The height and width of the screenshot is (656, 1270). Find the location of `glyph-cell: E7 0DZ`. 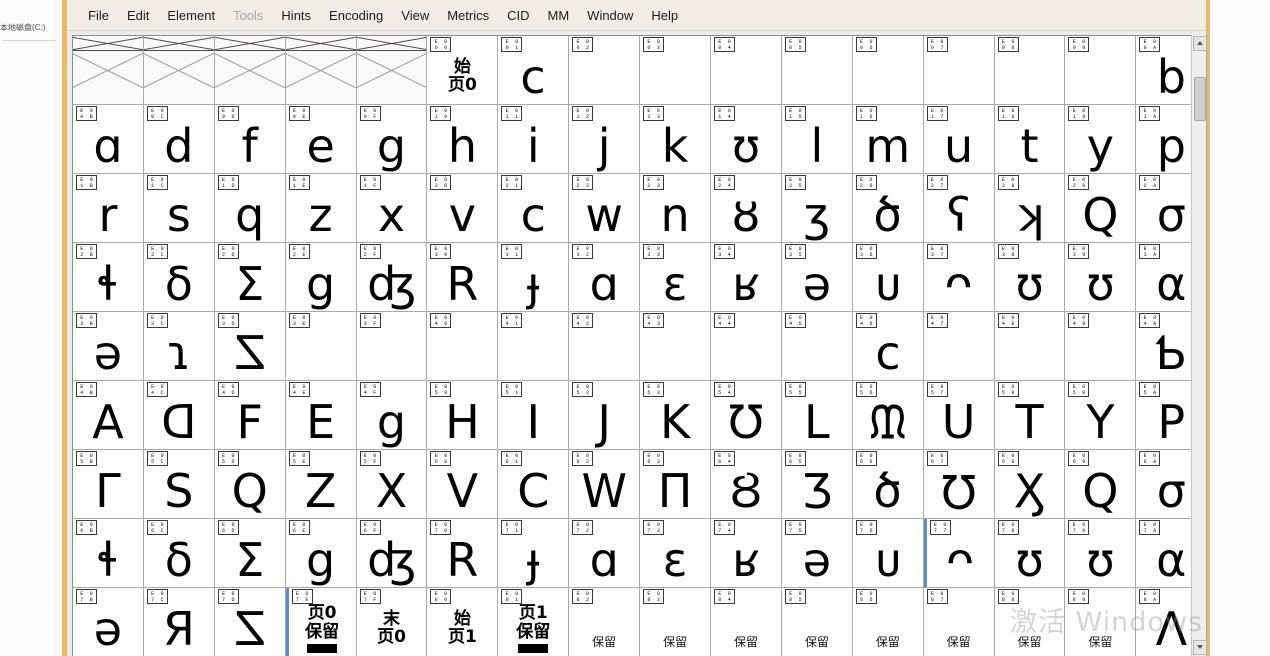

glyph-cell: E7 0DZ is located at coordinates (250, 622).